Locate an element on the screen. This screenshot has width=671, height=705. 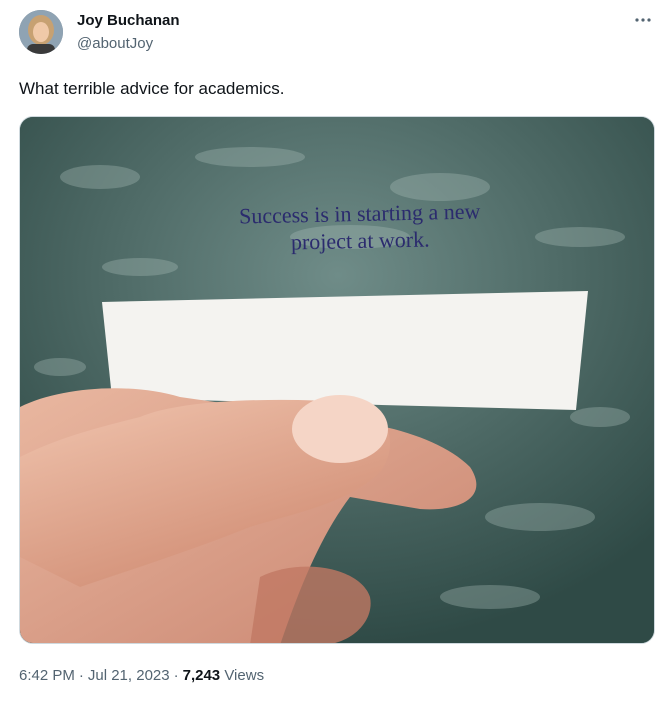
tweet-time: 6:42 PM is located at coordinates (47, 675).